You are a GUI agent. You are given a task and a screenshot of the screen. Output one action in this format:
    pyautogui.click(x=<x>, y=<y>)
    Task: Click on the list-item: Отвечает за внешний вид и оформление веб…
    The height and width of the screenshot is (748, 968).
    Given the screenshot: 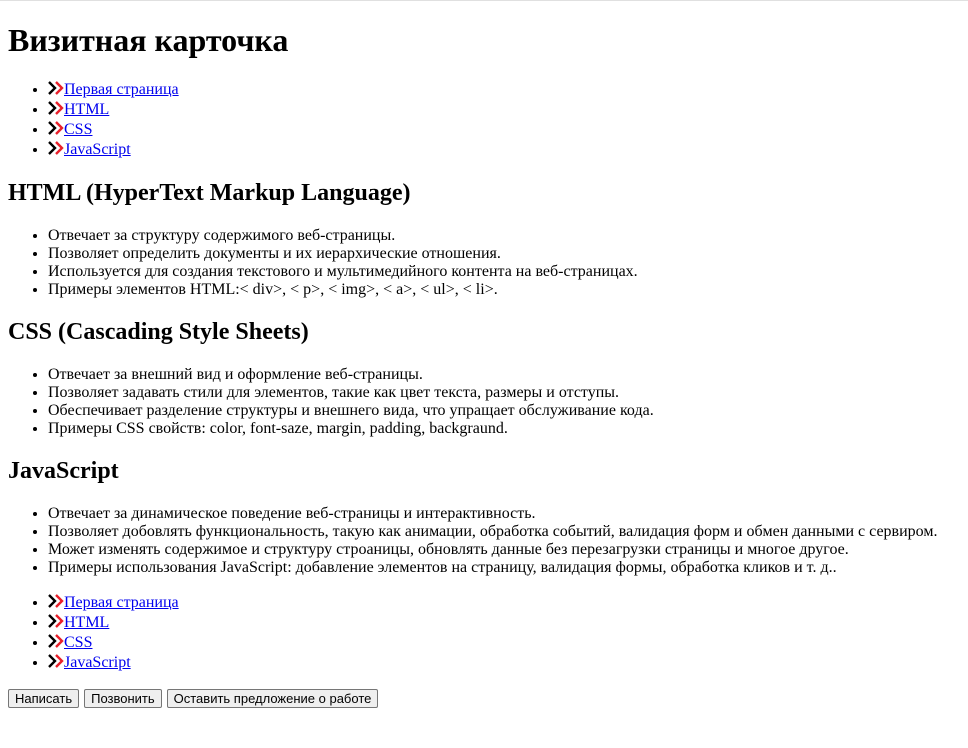 What is the action you would take?
    pyautogui.click(x=504, y=375)
    